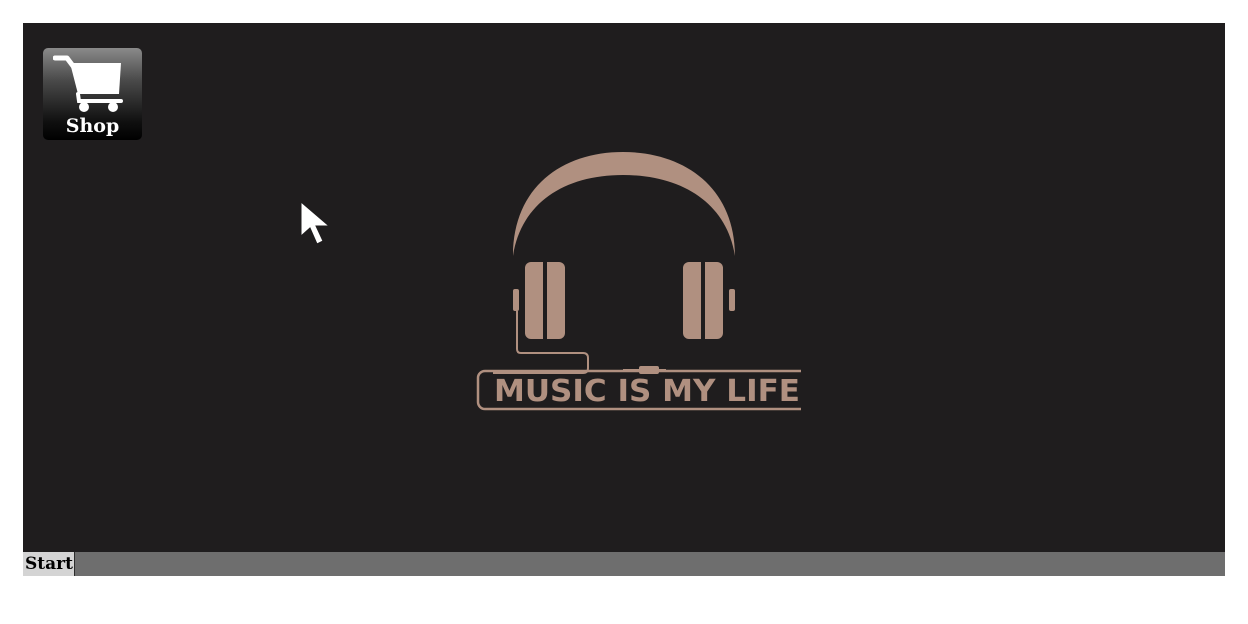 The width and height of the screenshot is (1248, 624). I want to click on desktop-icon-label: Shop, so click(92, 126).